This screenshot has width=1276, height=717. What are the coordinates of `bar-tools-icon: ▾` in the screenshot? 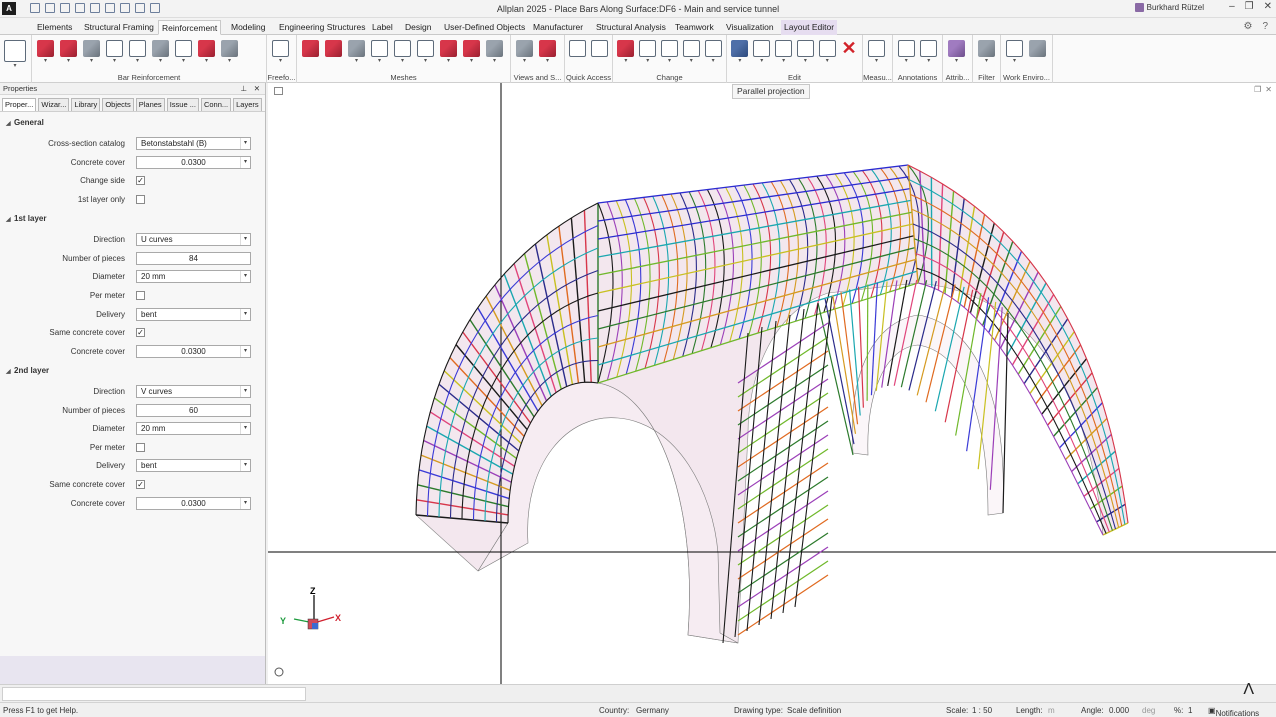 It's located at (229, 54).